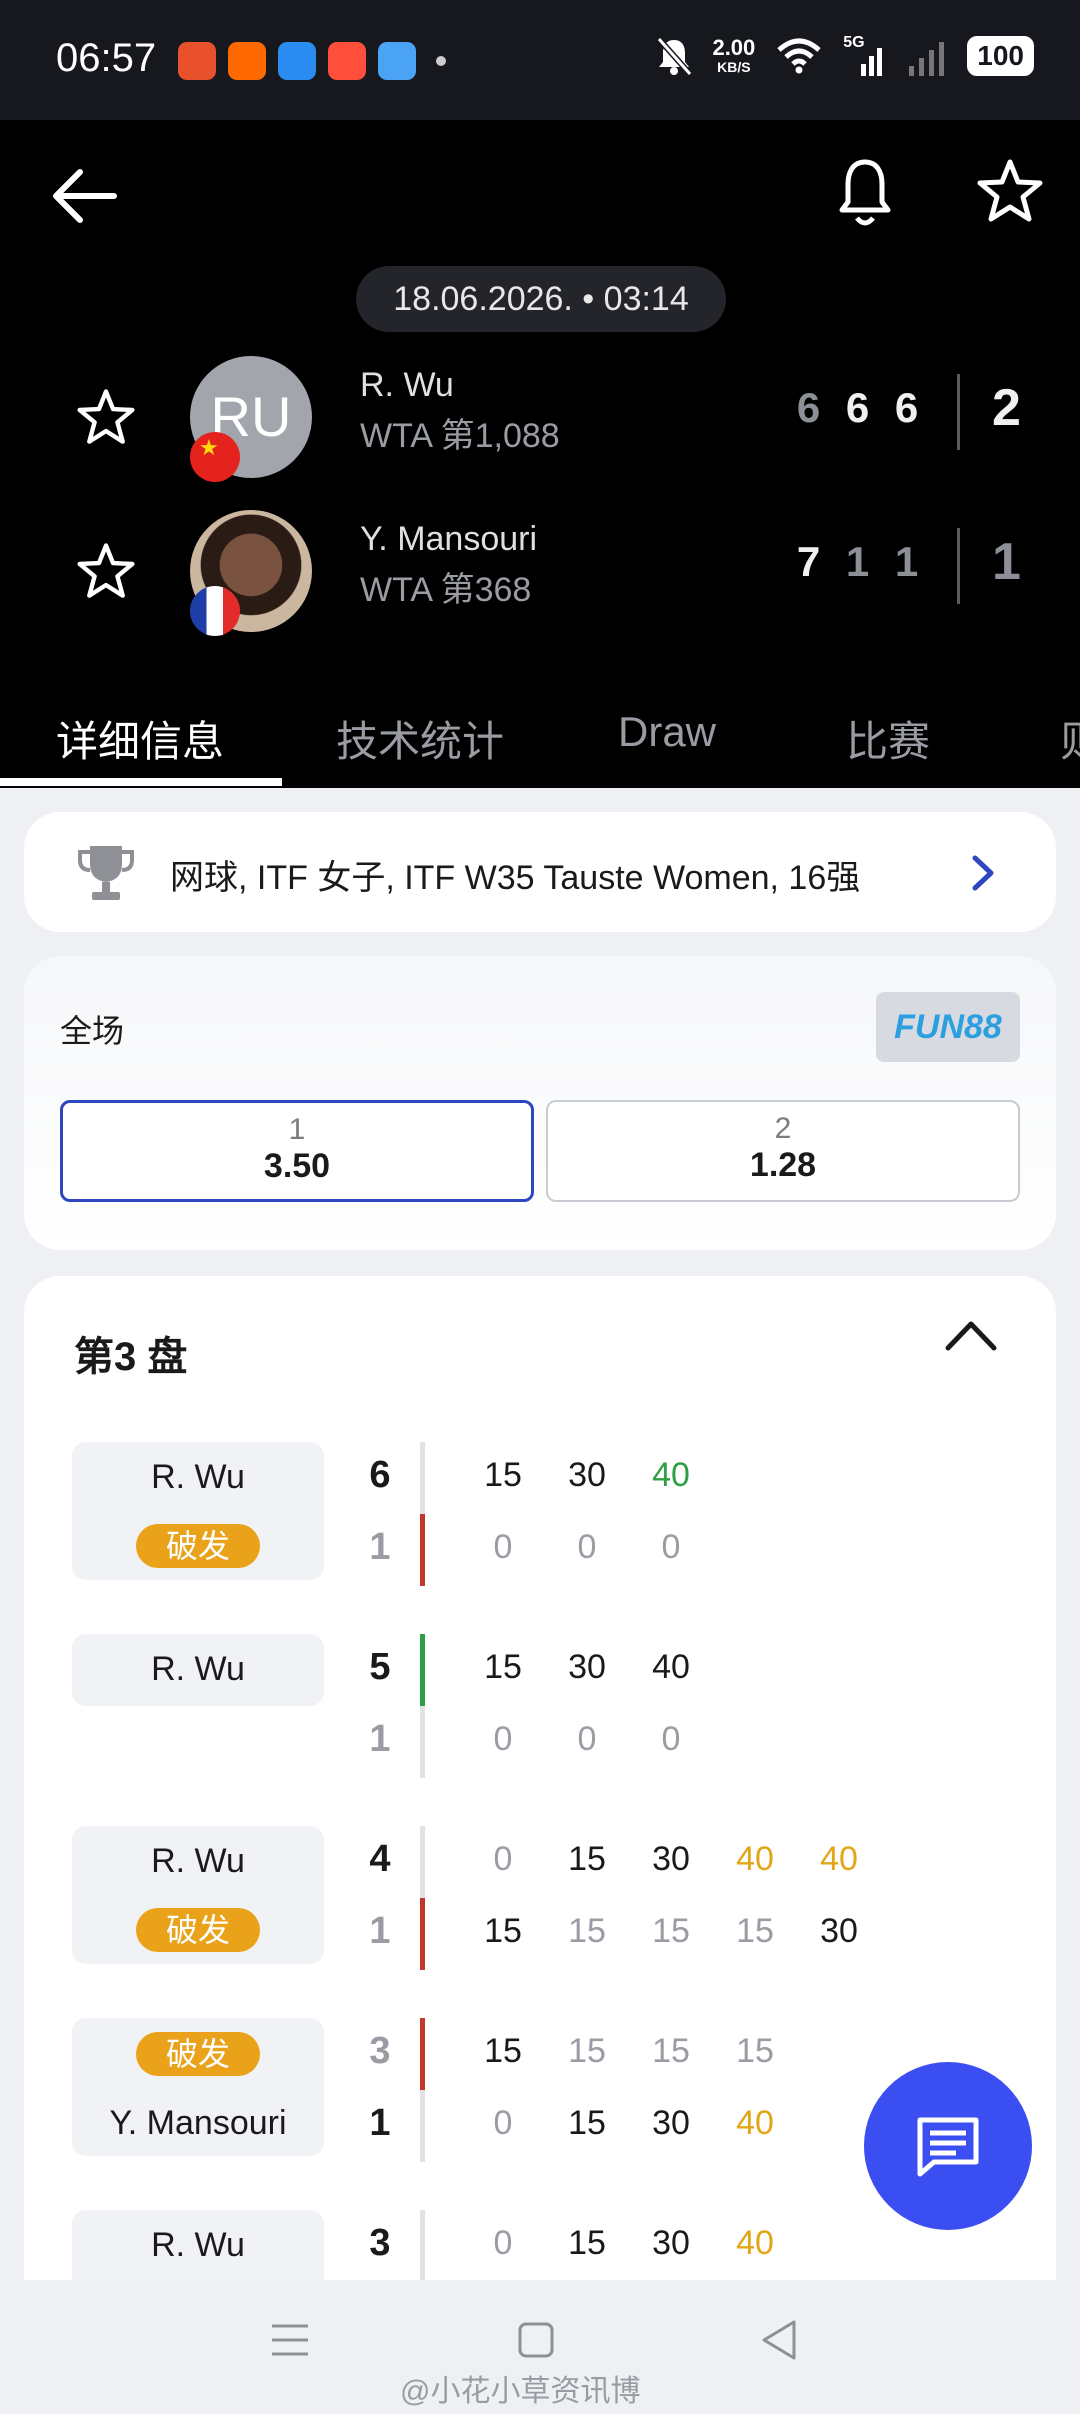 The width and height of the screenshot is (1080, 2414). Describe the element at coordinates (540, 571) in the screenshot. I see `player-row-2: Y. Mansouri WTA 第368 7 1 1 1` at that location.